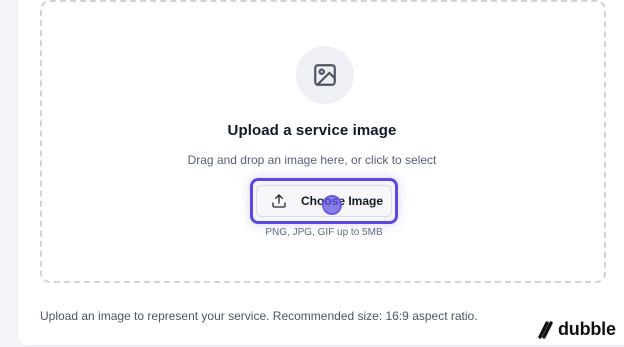  Describe the element at coordinates (587, 329) in the screenshot. I see `brand-name: dubble` at that location.